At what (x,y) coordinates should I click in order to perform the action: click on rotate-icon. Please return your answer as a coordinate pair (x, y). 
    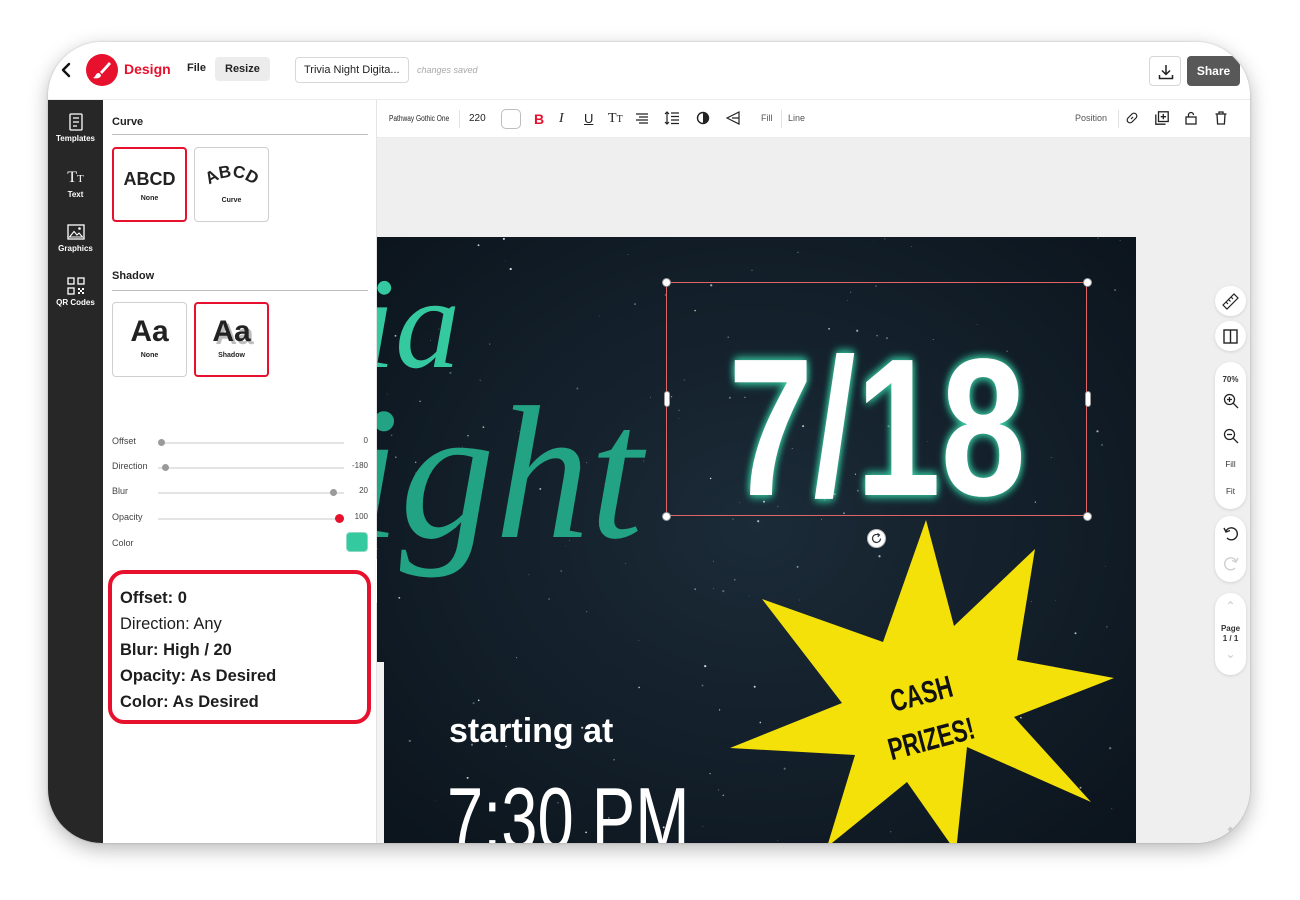
    Looking at the image, I should click on (876, 538).